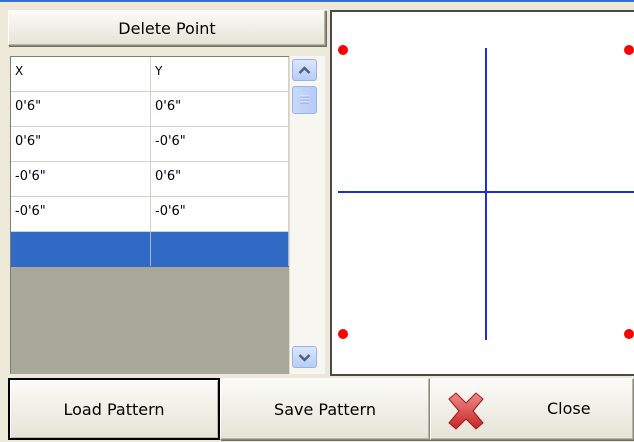  I want to click on column-header-y: Y, so click(220, 74).